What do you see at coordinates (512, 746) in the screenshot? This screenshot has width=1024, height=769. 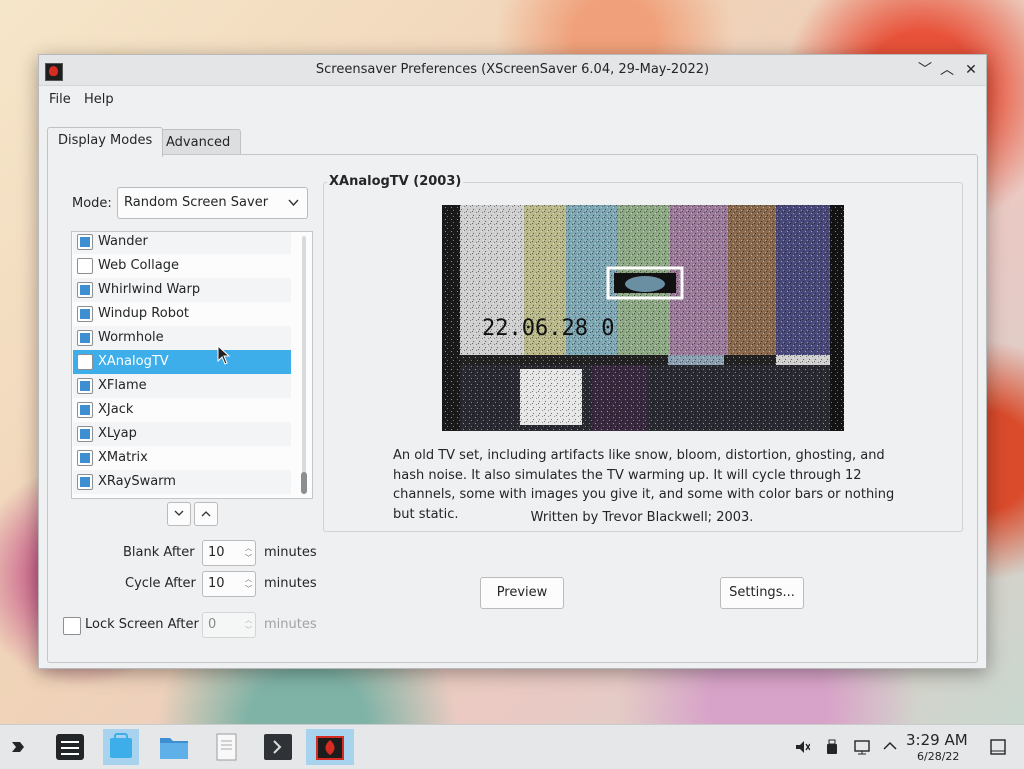 I see `taskbar: 3:29 AM 6/28/22` at bounding box center [512, 746].